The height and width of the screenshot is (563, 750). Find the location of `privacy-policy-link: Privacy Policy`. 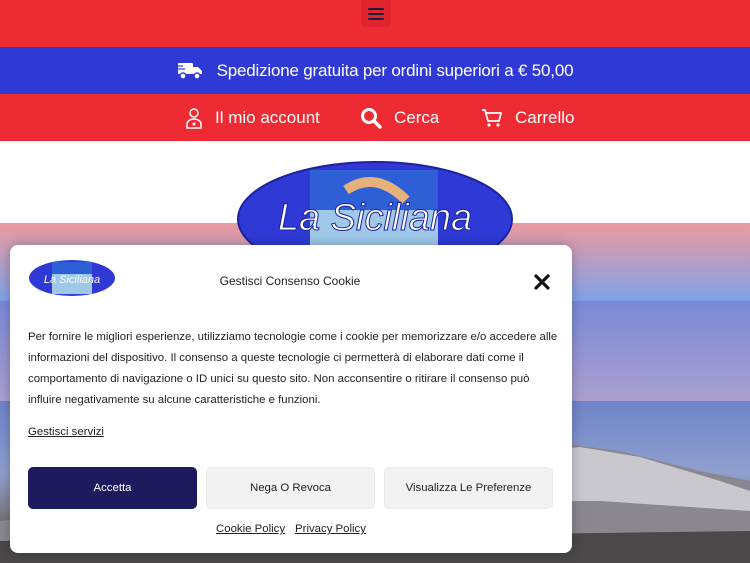

privacy-policy-link: Privacy Policy is located at coordinates (330, 529).